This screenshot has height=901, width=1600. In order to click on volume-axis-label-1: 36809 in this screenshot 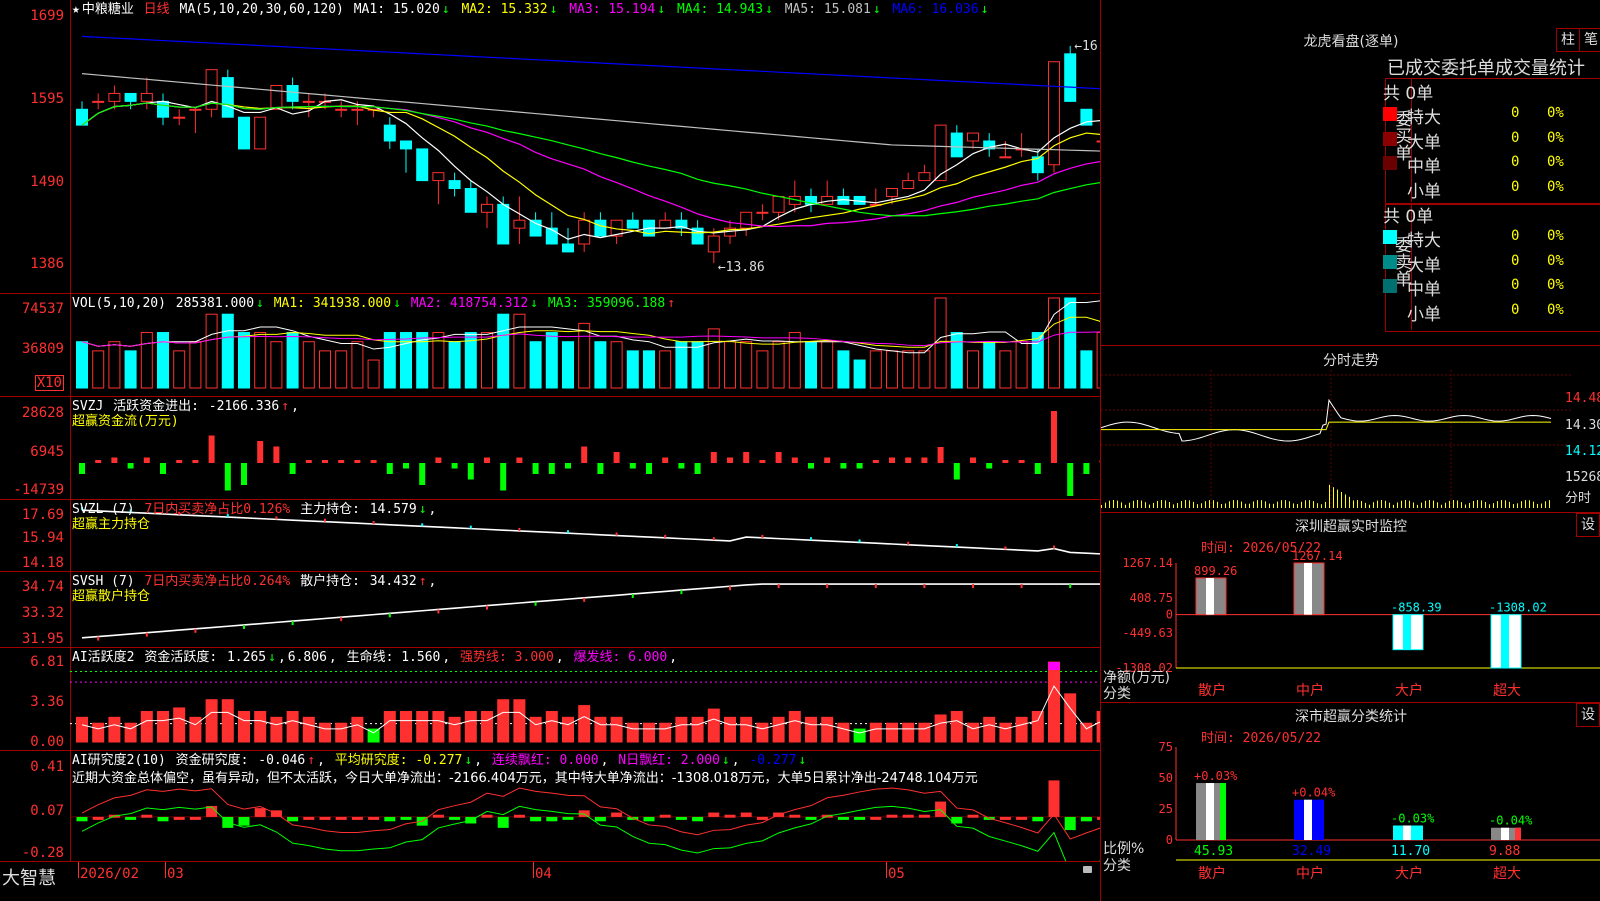, I will do `click(43, 349)`.